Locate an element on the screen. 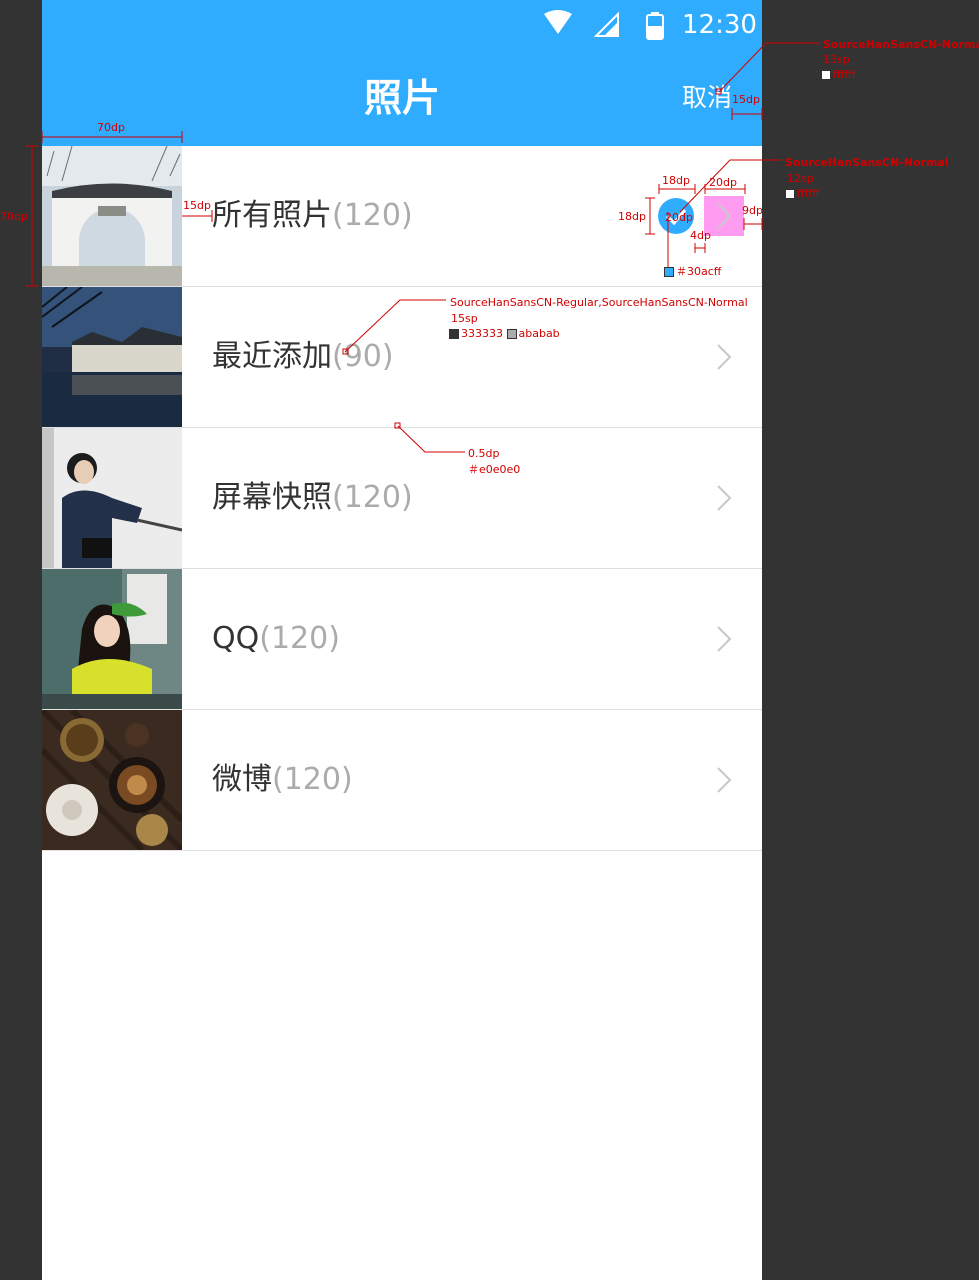 This screenshot has width=979, height=1280. status-time: 12:30 is located at coordinates (719, 25).